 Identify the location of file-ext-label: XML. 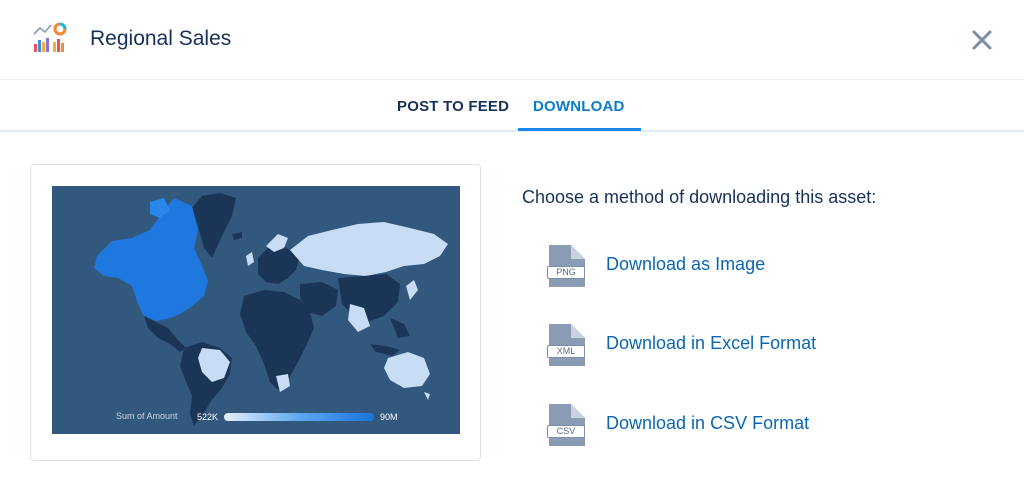
(566, 351).